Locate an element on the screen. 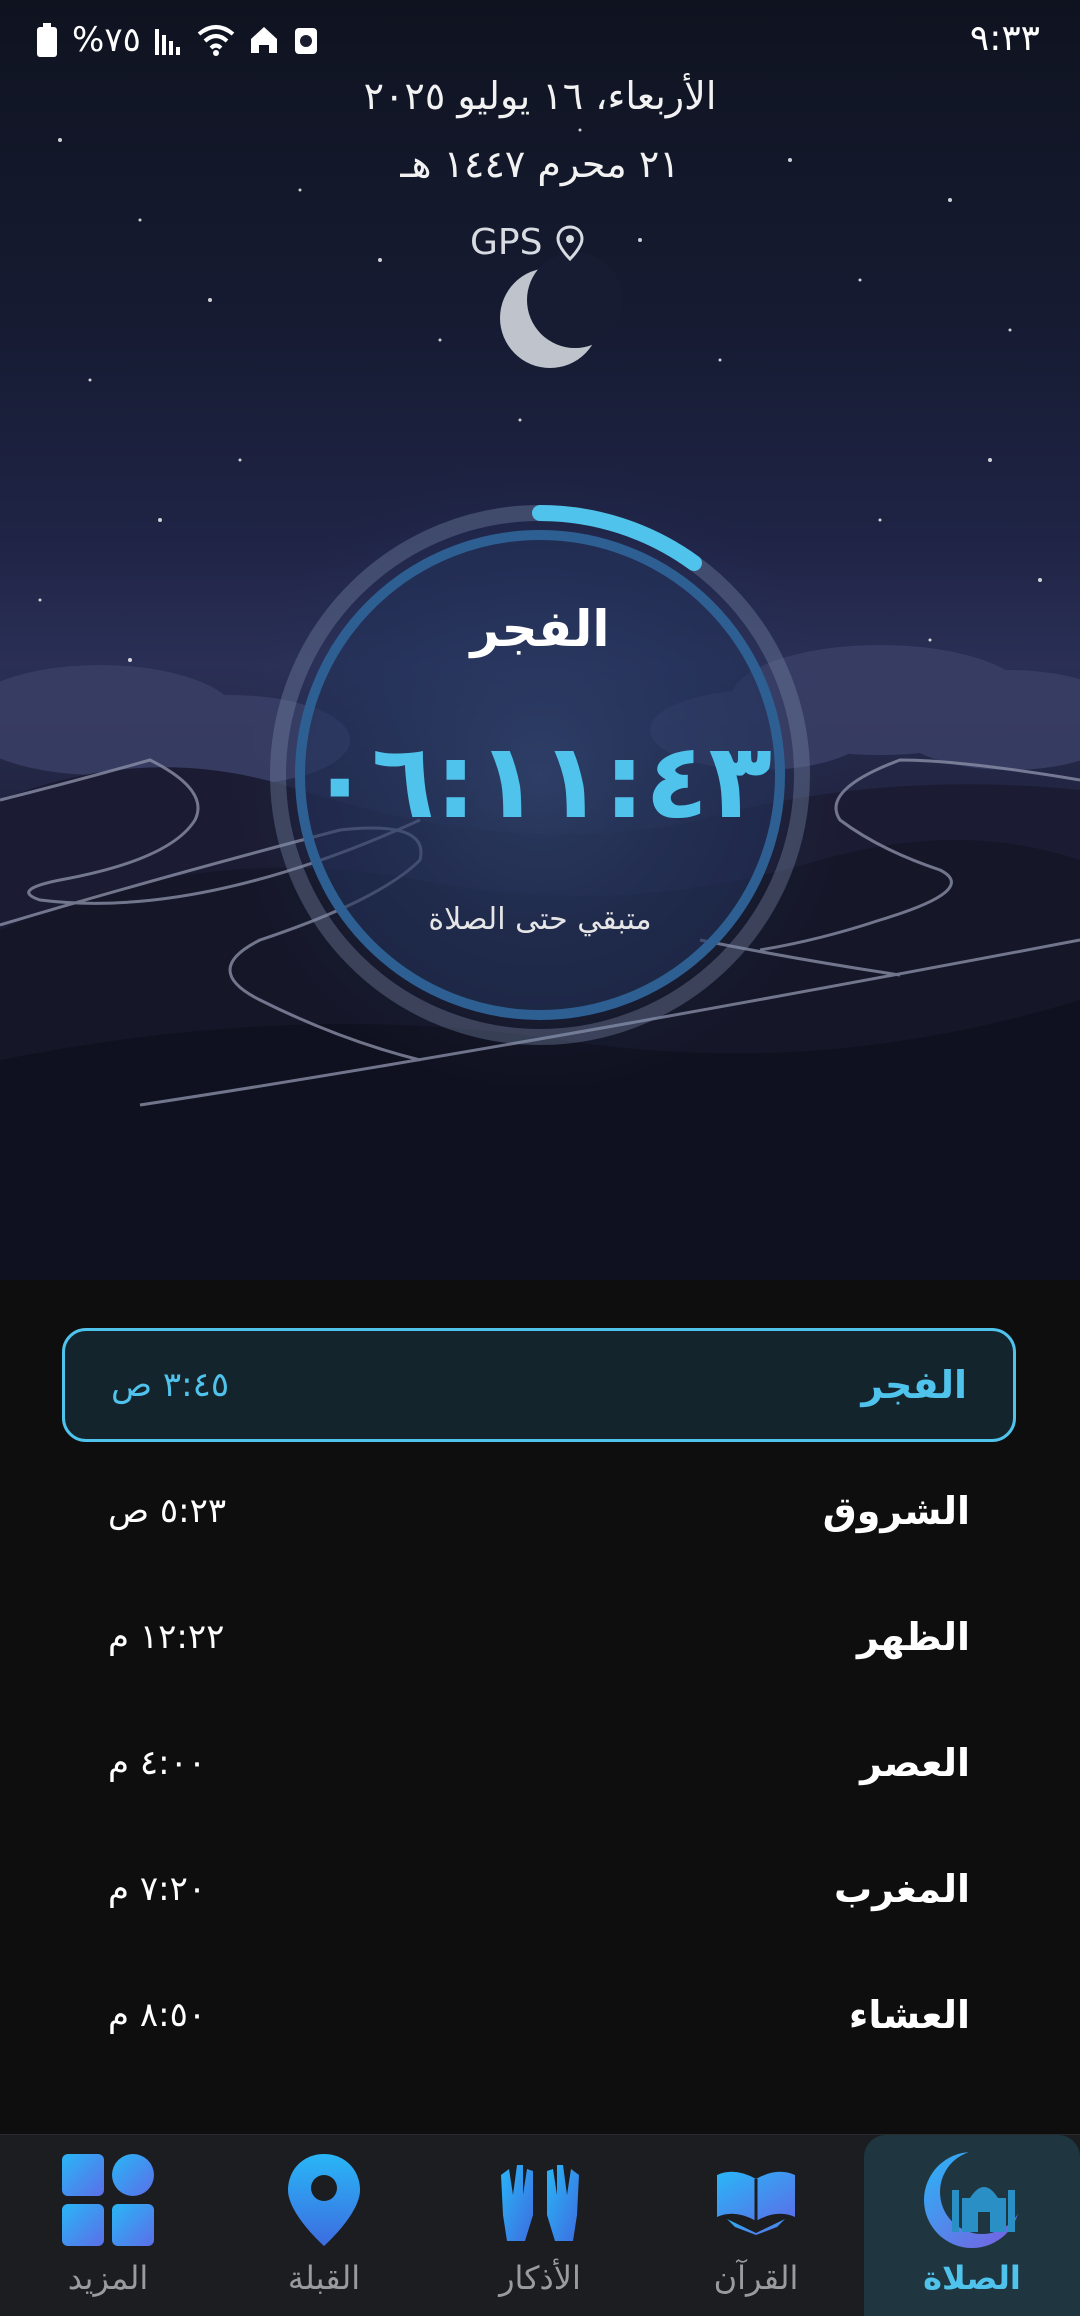 This screenshot has height=2316, width=1080. mosque-crescent-icon is located at coordinates (973, 2199).